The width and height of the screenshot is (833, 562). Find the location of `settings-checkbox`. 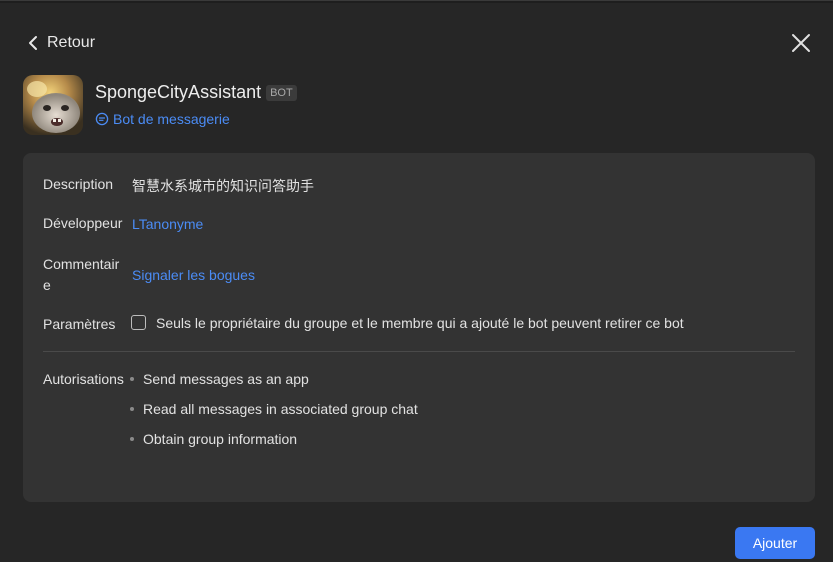

settings-checkbox is located at coordinates (138, 322).